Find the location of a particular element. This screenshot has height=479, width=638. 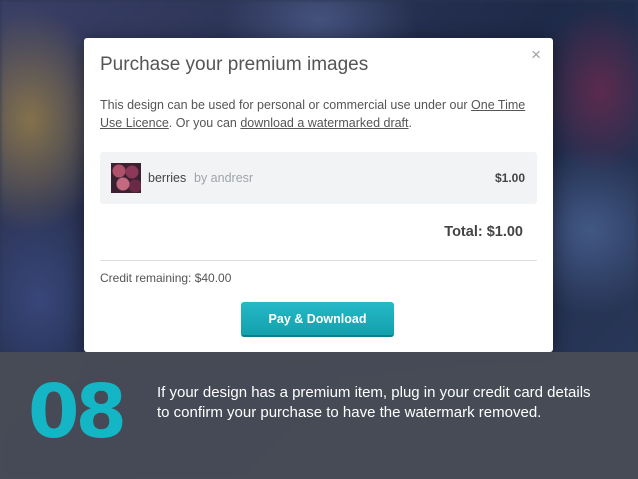

divider is located at coordinates (318, 260).